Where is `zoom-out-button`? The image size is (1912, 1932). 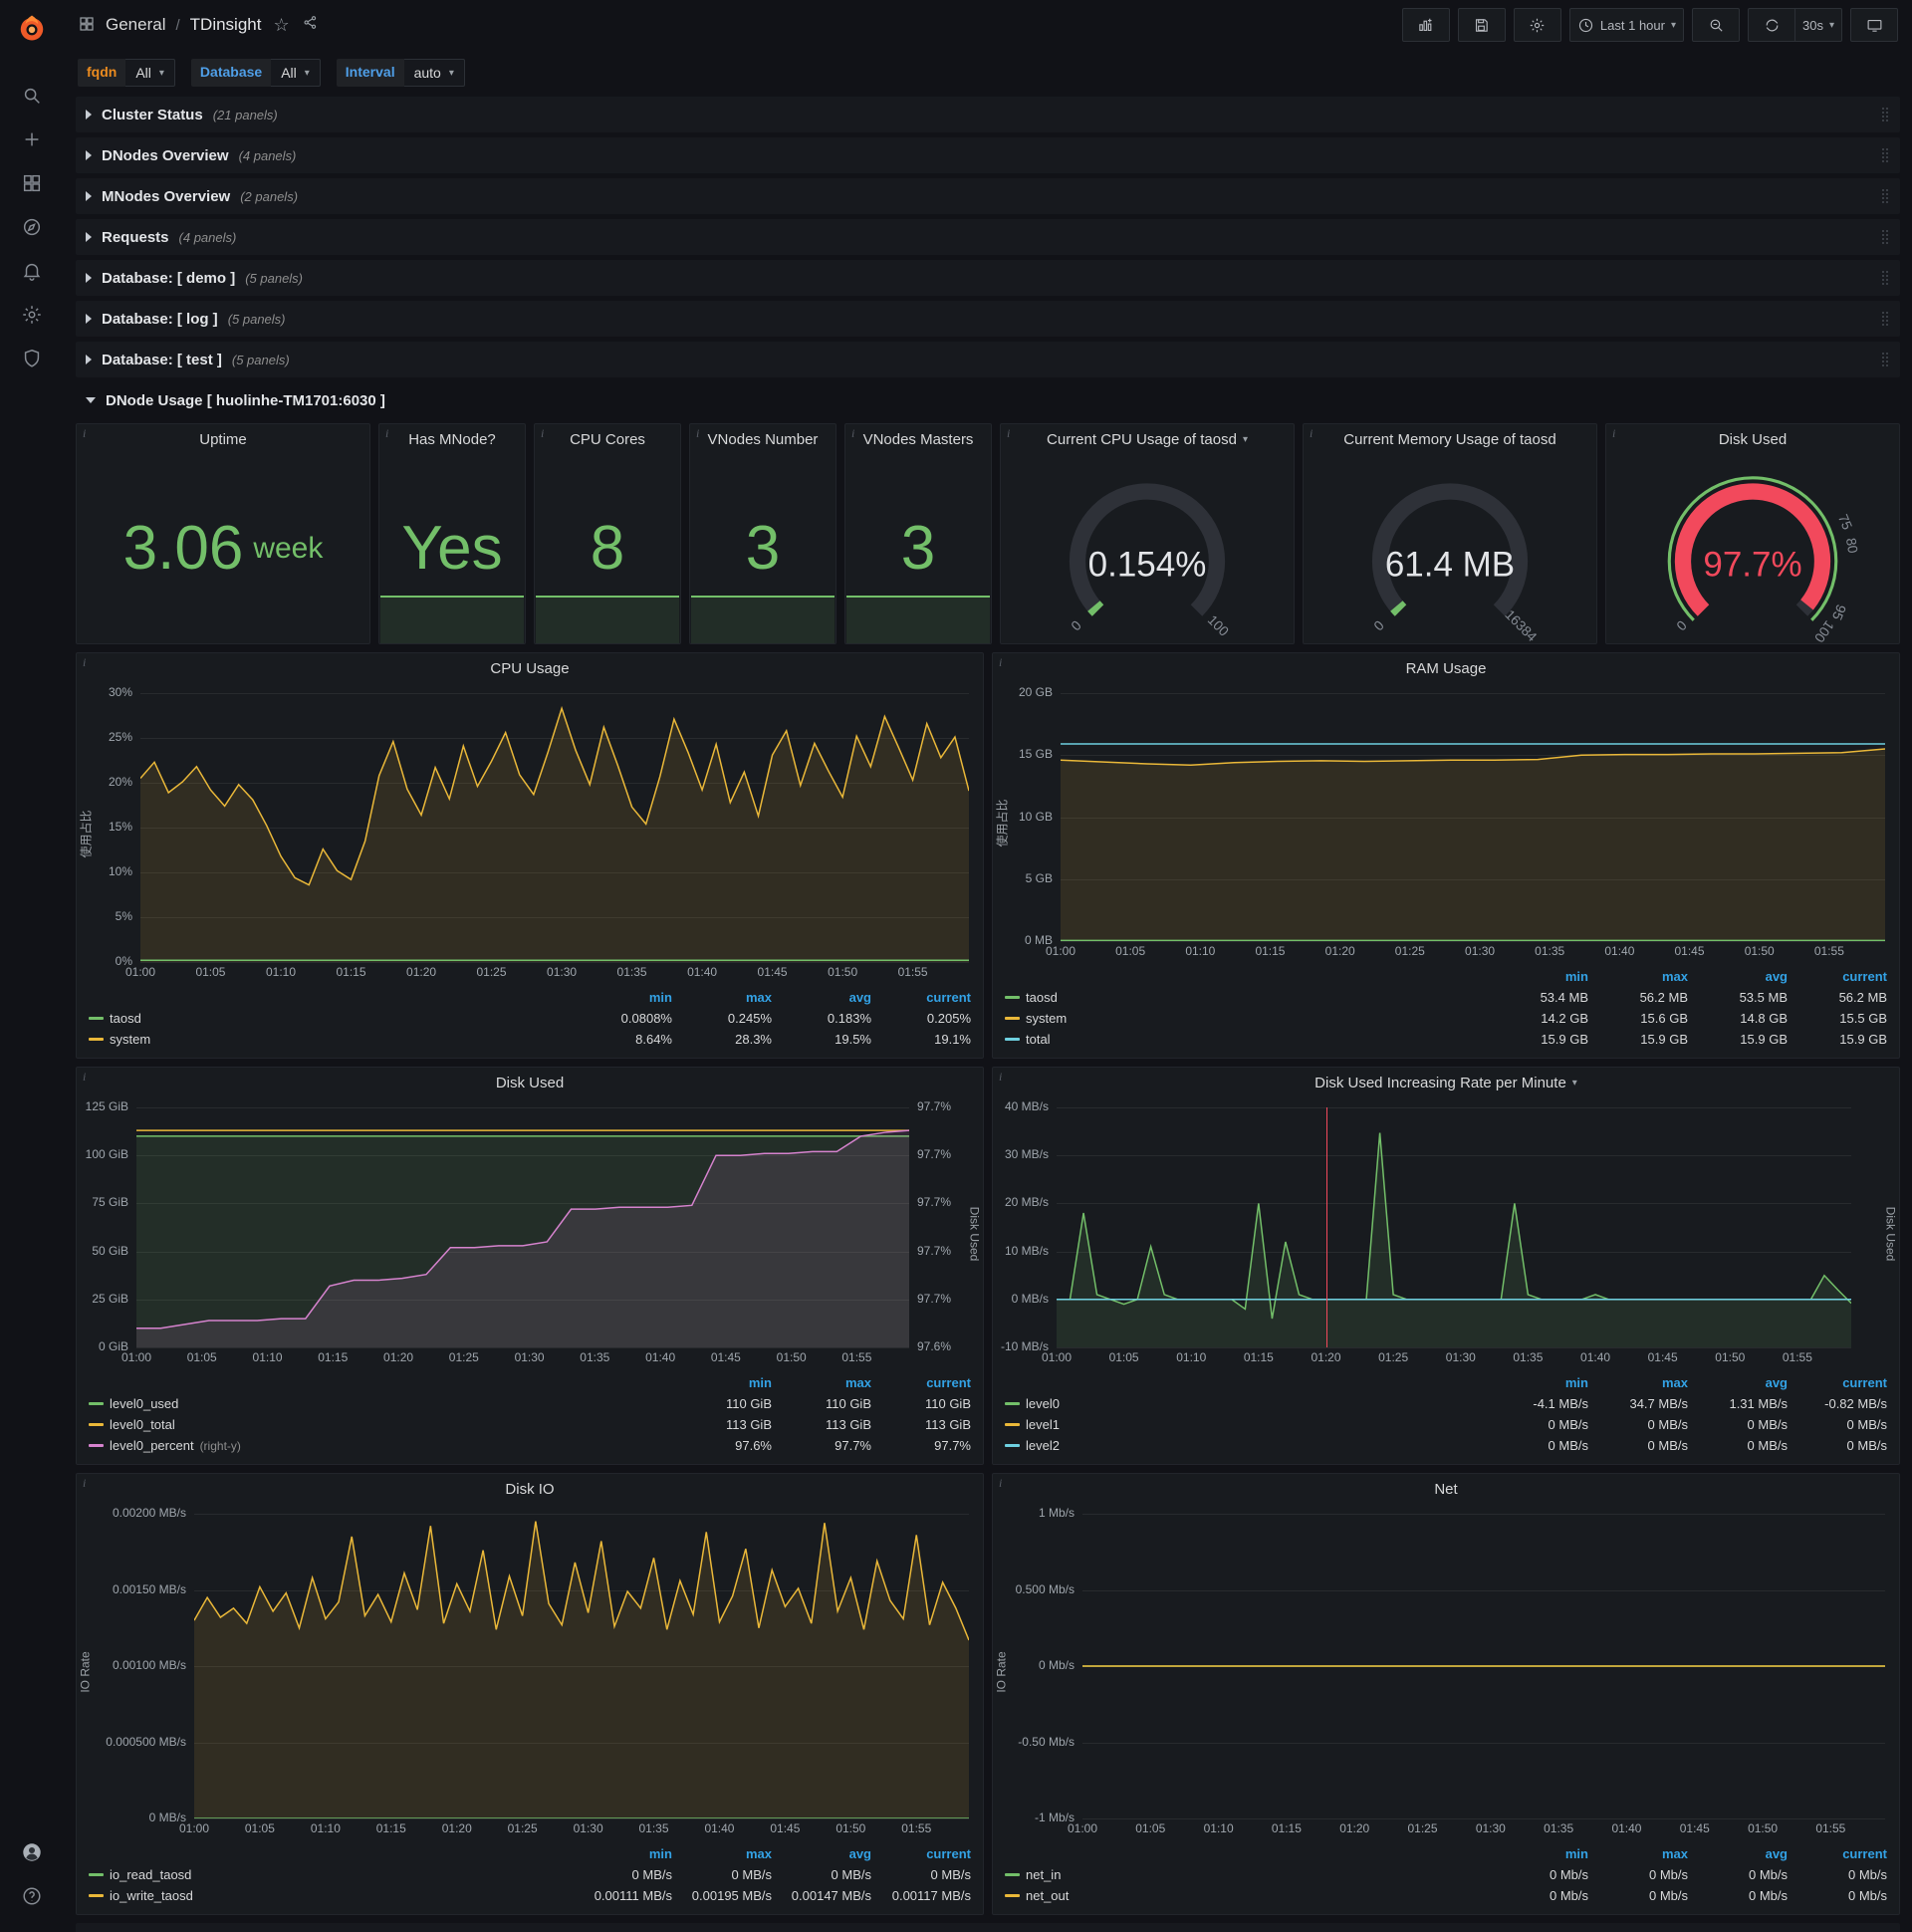 zoom-out-button is located at coordinates (1716, 25).